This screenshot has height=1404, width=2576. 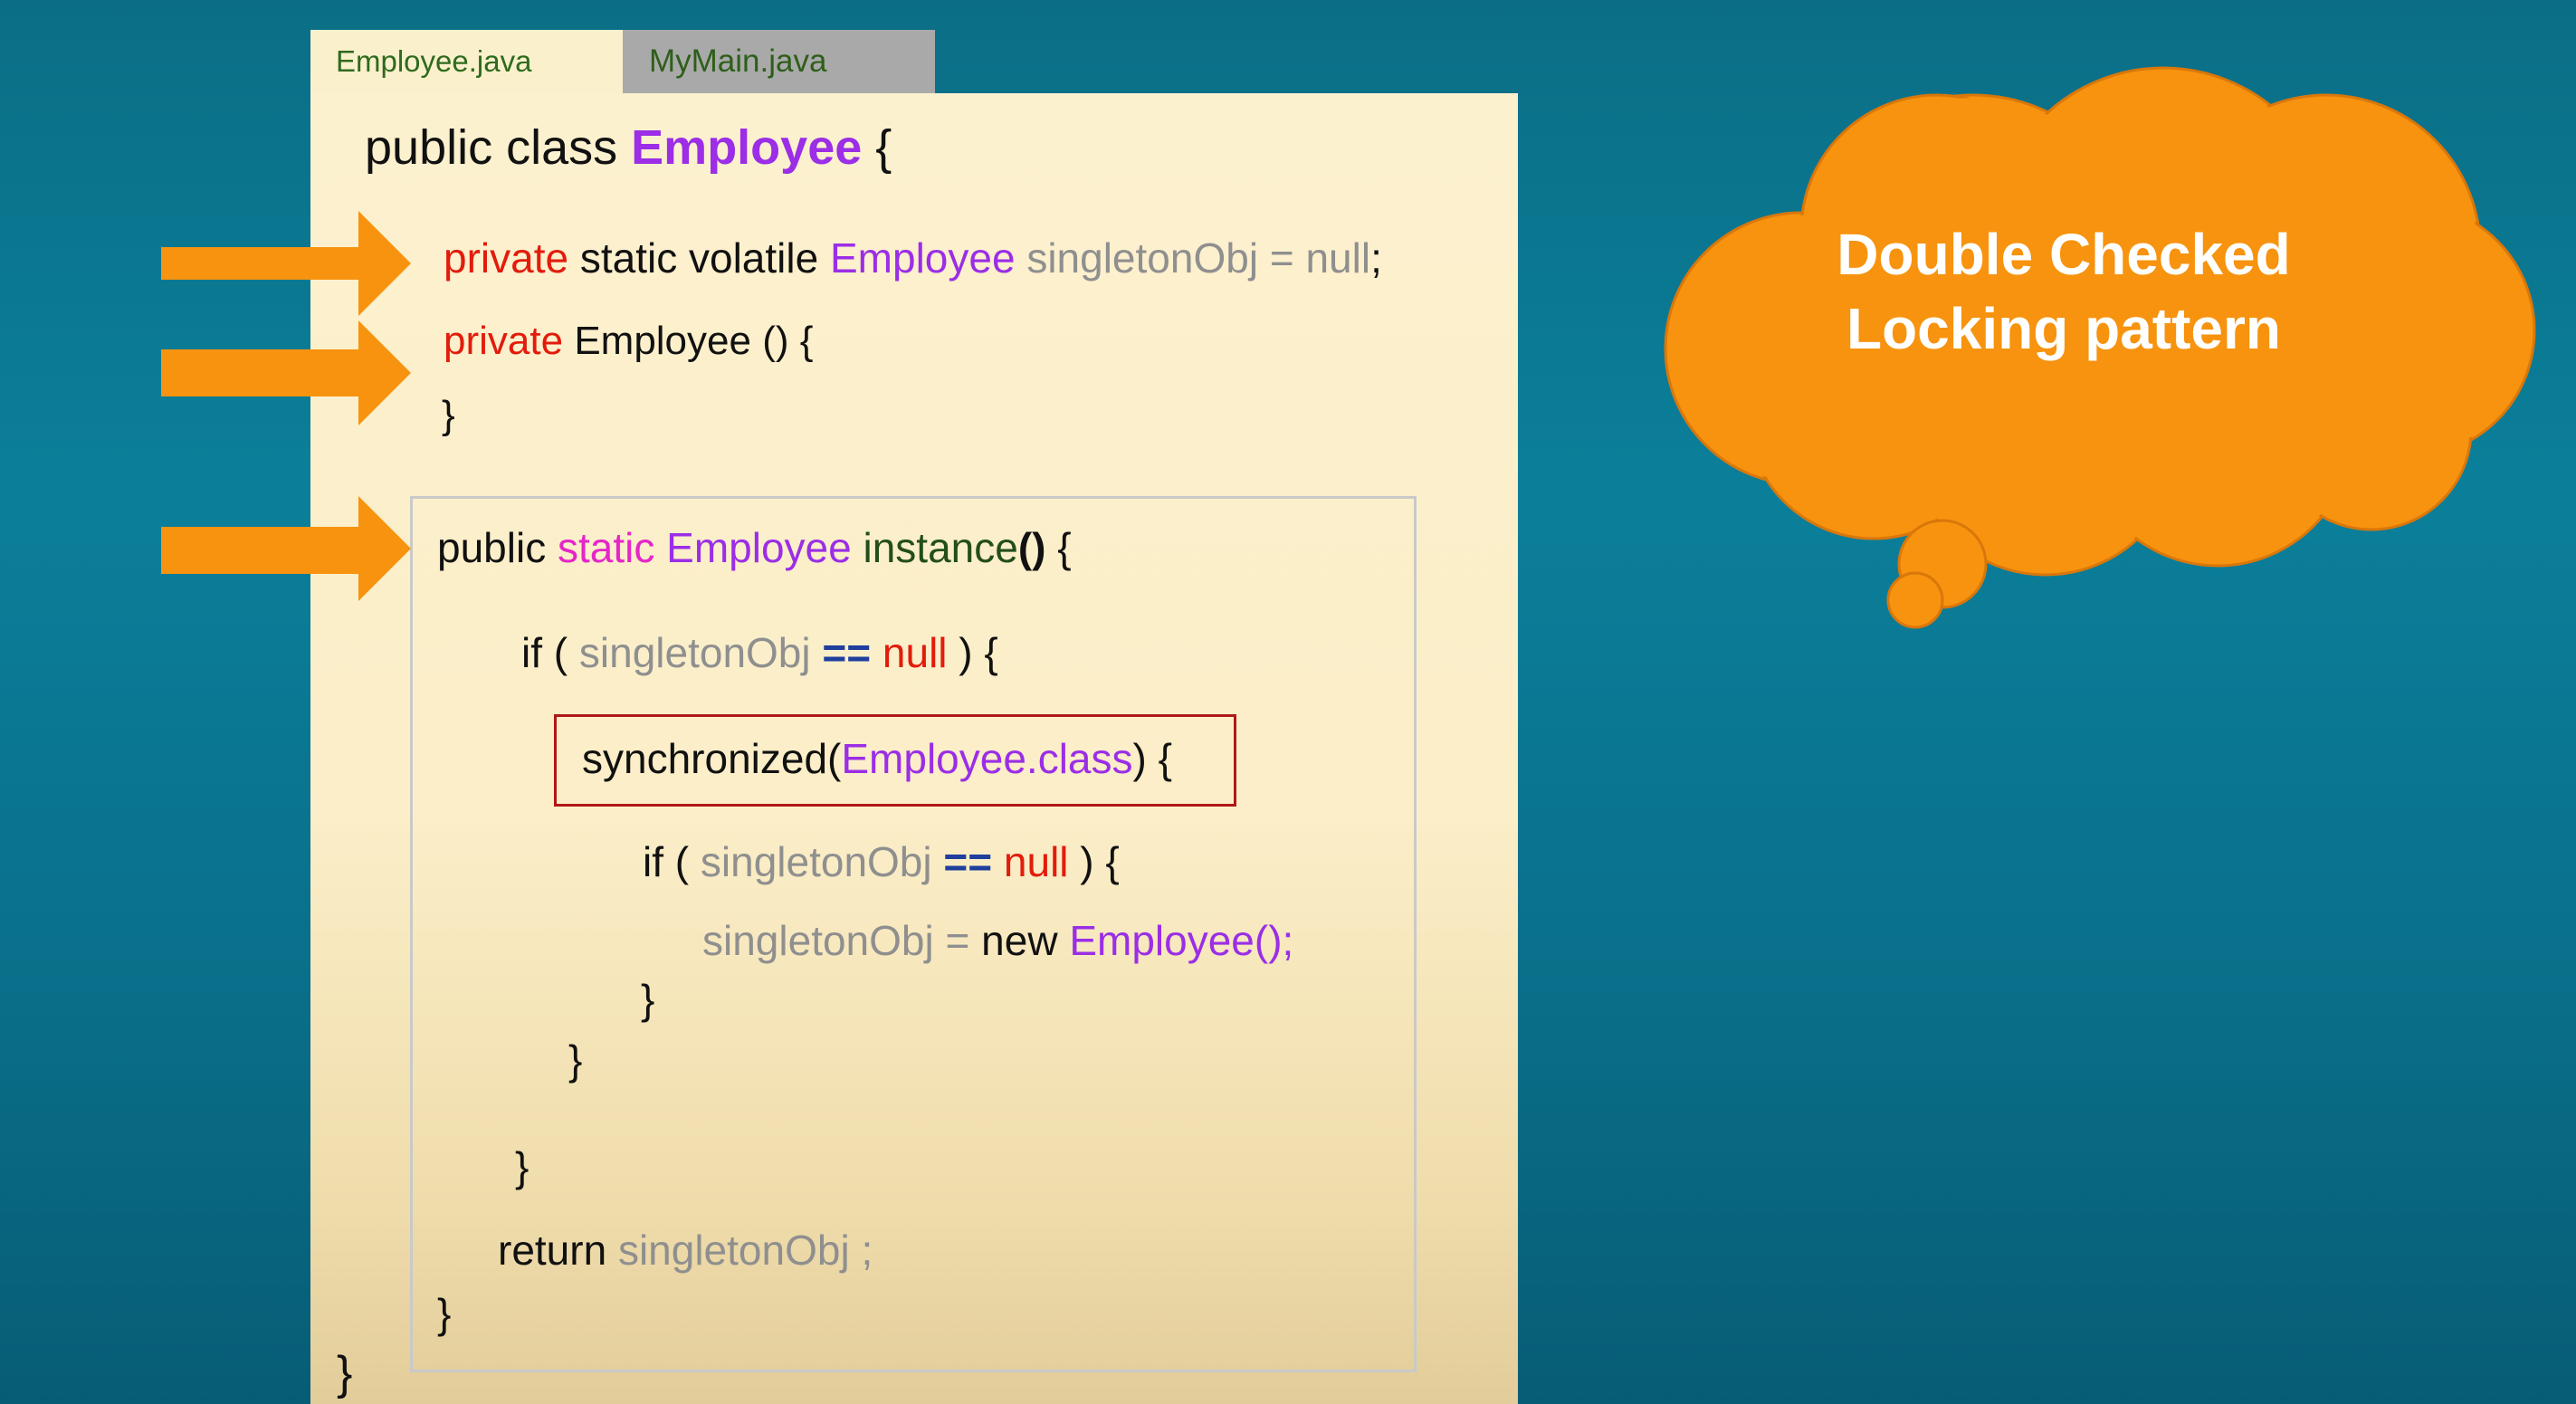 What do you see at coordinates (877, 759) in the screenshot?
I see `synchronized-block: synchronized(Employee.class) {` at bounding box center [877, 759].